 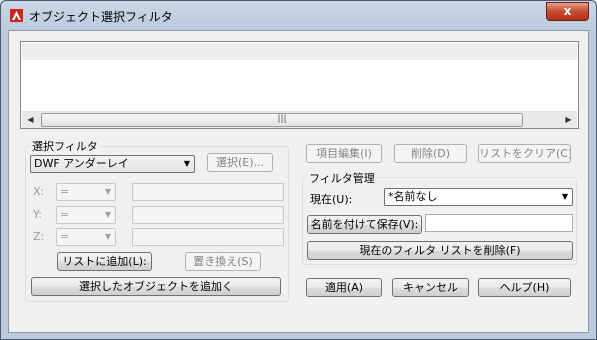 What do you see at coordinates (104, 261) in the screenshot?
I see `add-to-list-button: リストに追加(L):` at bounding box center [104, 261].